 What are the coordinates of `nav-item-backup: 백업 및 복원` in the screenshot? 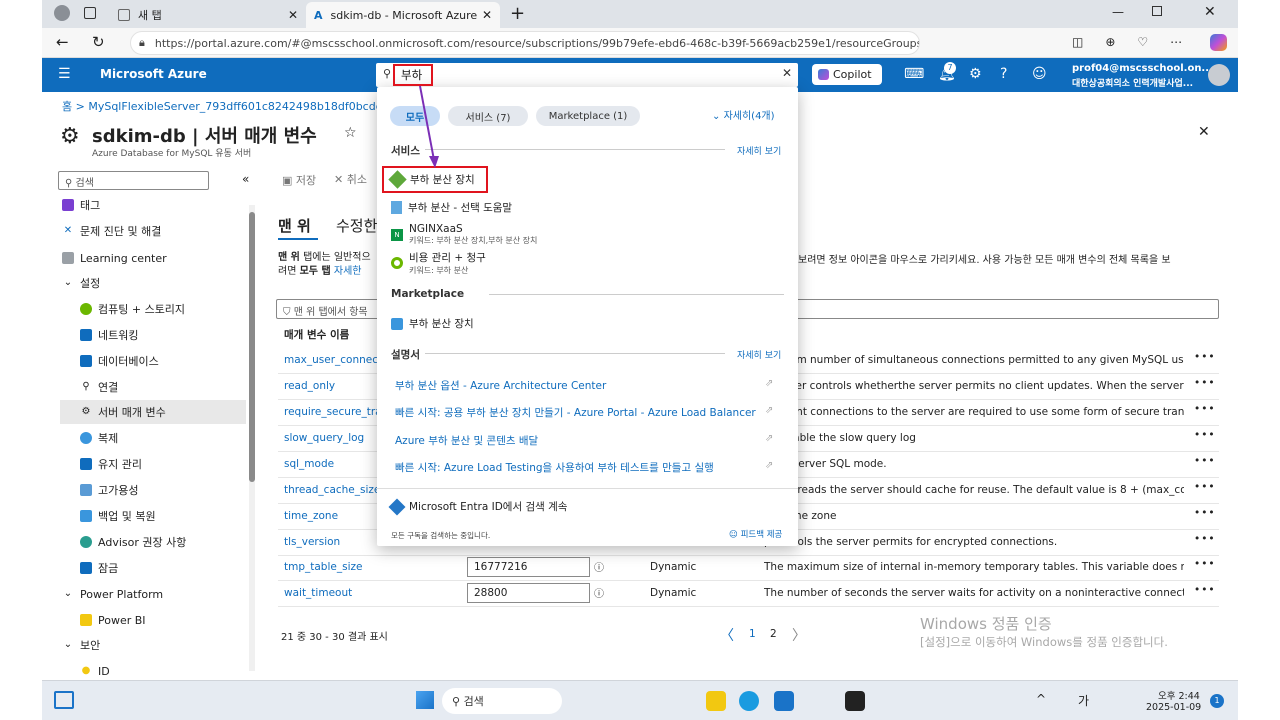 It's located at (118, 516).